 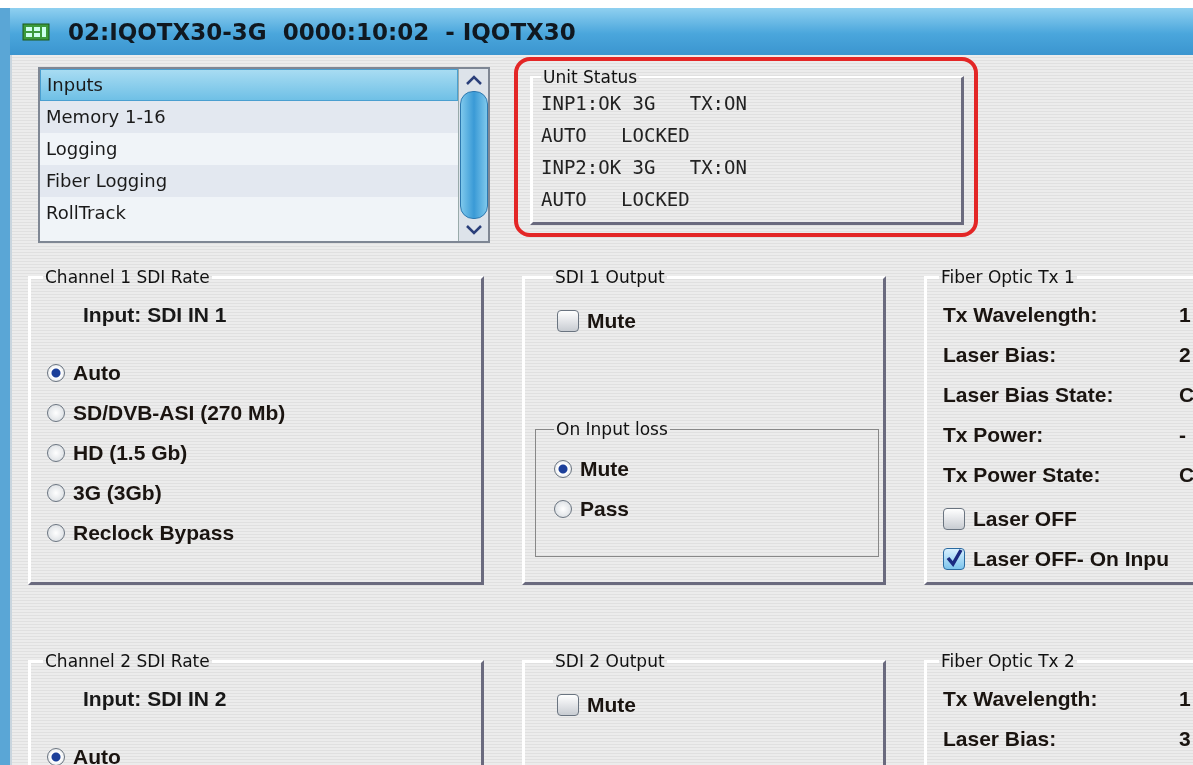 What do you see at coordinates (994, 435) in the screenshot?
I see `field-label: Tx Power:` at bounding box center [994, 435].